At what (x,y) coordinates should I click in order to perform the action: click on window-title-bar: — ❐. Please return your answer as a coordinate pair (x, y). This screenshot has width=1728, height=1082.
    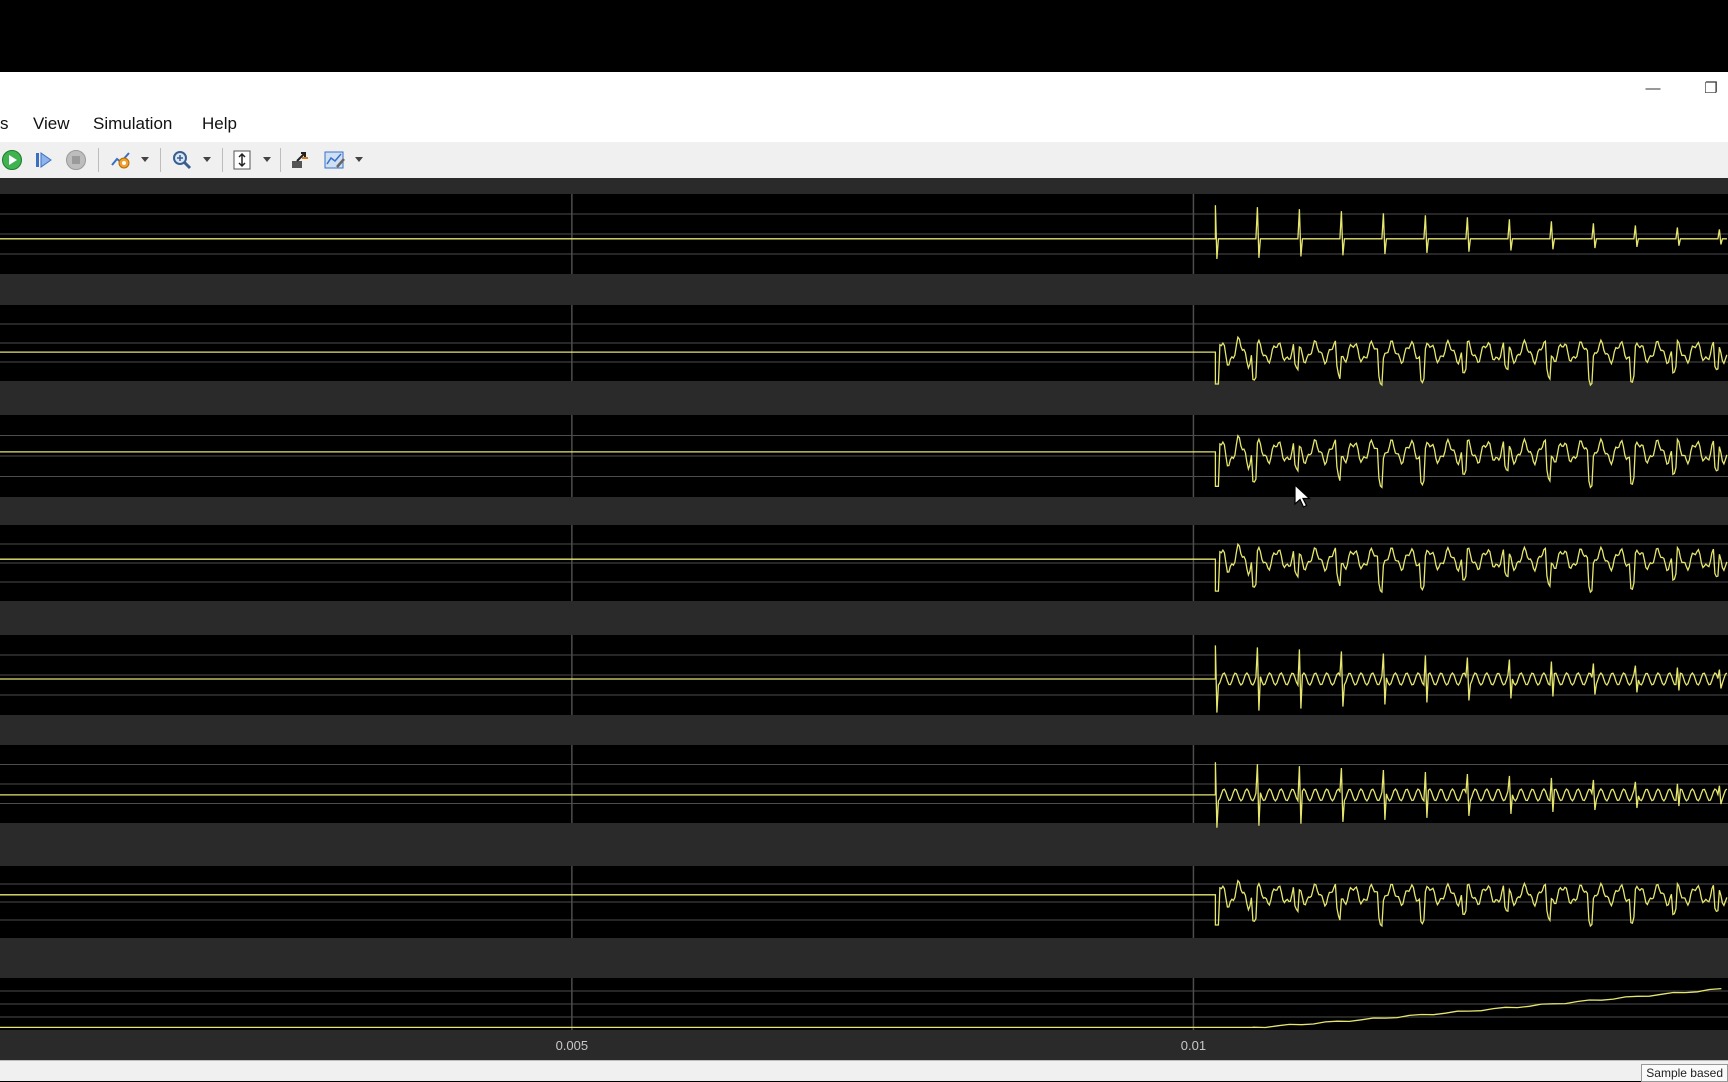
    Looking at the image, I should click on (864, 89).